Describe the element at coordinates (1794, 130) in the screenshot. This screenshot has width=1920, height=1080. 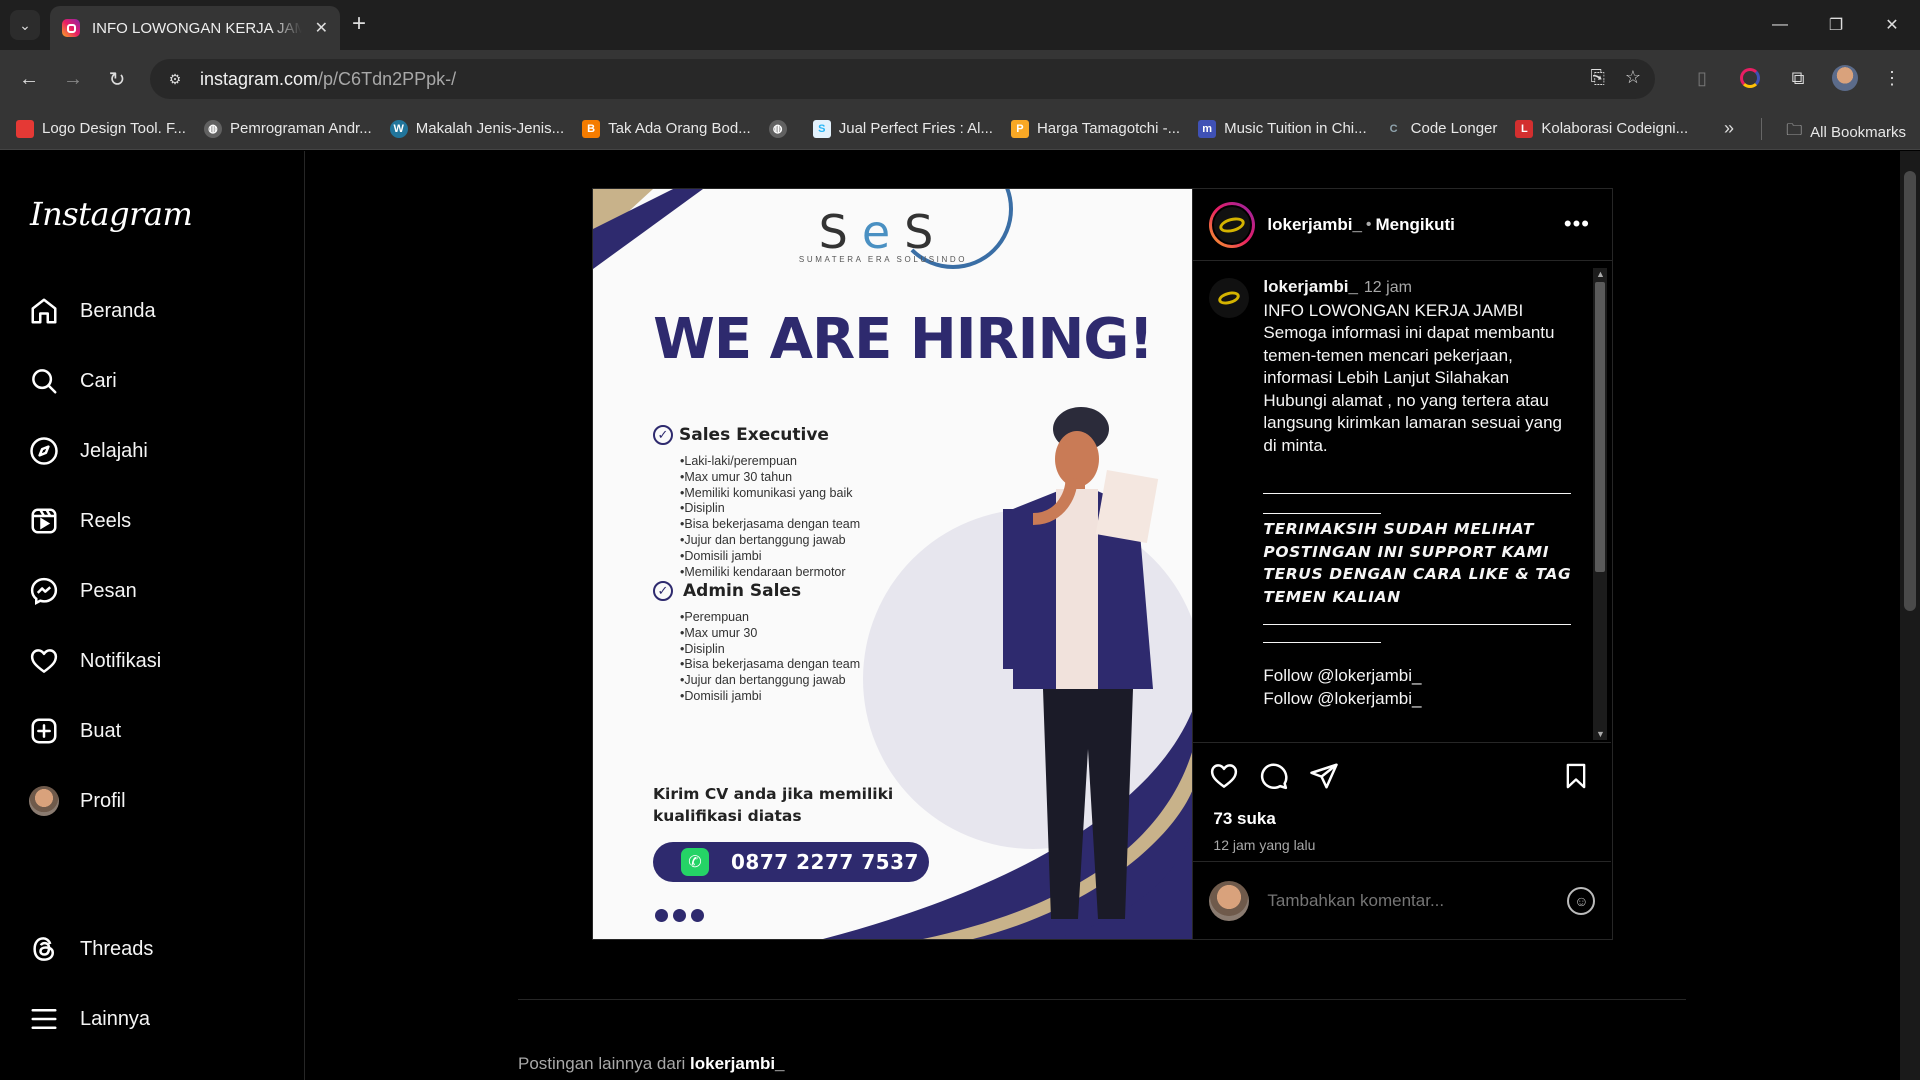
I see `folder-icon: 🗀` at that location.